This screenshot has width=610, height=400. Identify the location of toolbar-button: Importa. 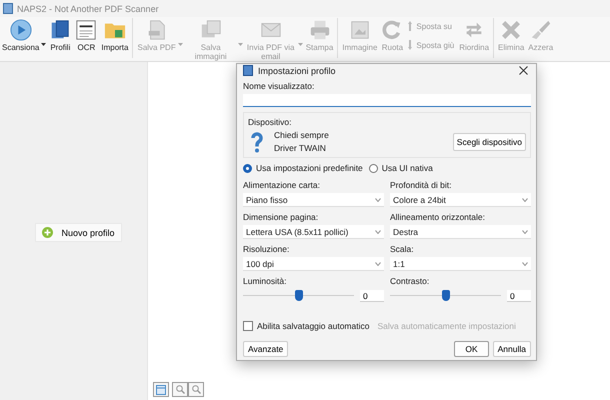
(114, 35).